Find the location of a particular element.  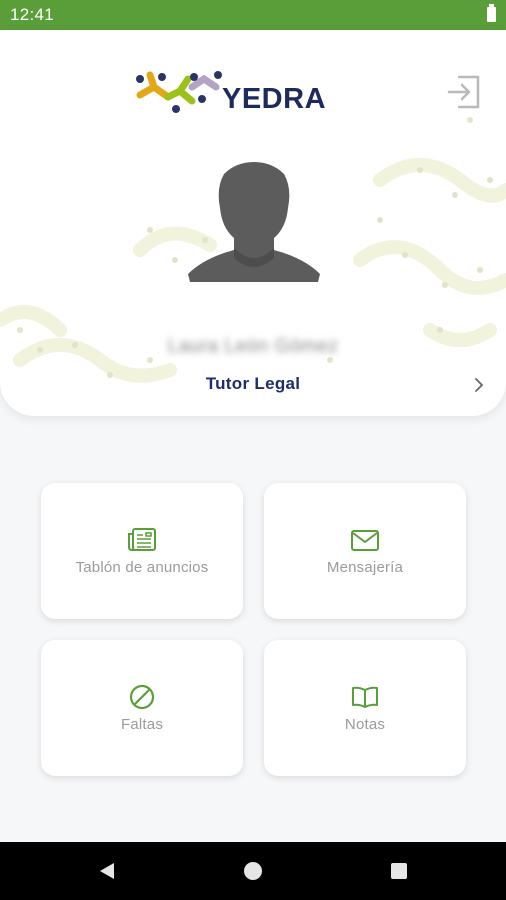

chevron-right-icon is located at coordinates (479, 385).